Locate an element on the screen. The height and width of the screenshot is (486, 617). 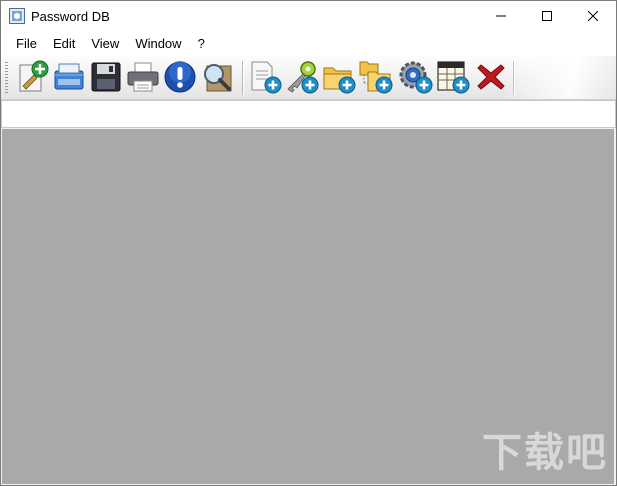
add-key-icon is located at coordinates (303, 77).